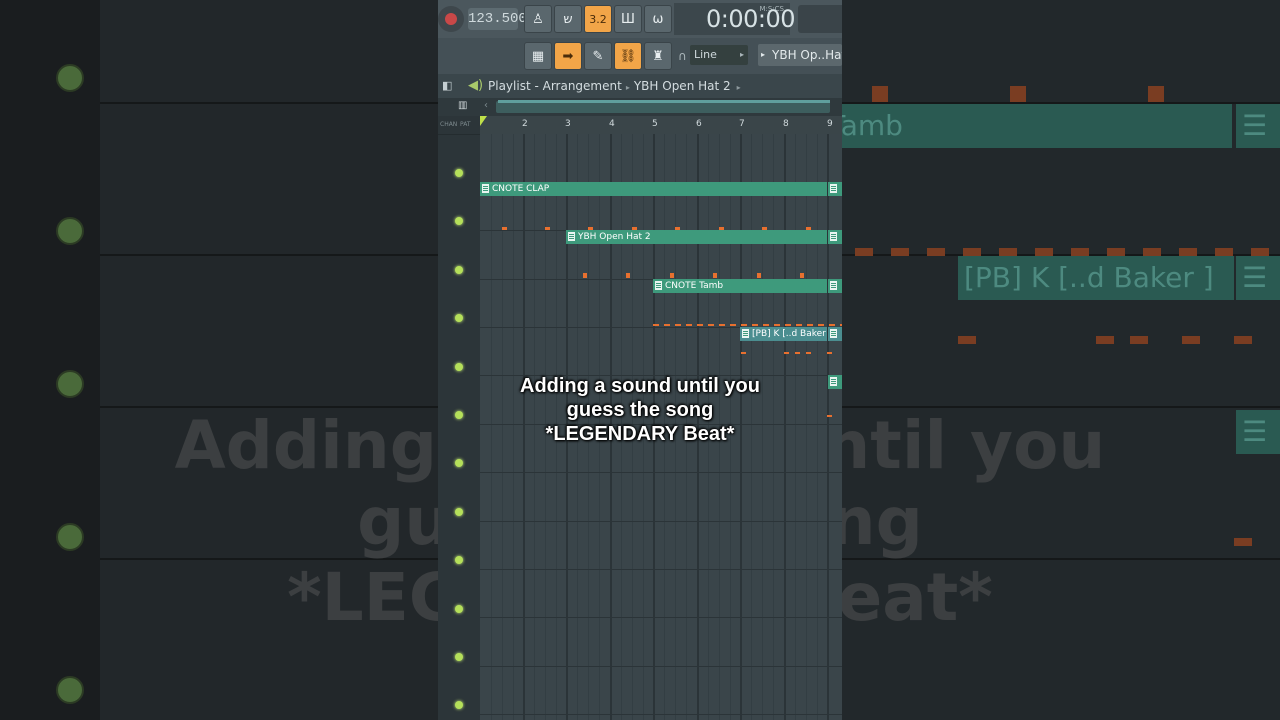  Describe the element at coordinates (783, 334) in the screenshot. I see `pattern-clip: [PB] K [..d Baker ]` at that location.